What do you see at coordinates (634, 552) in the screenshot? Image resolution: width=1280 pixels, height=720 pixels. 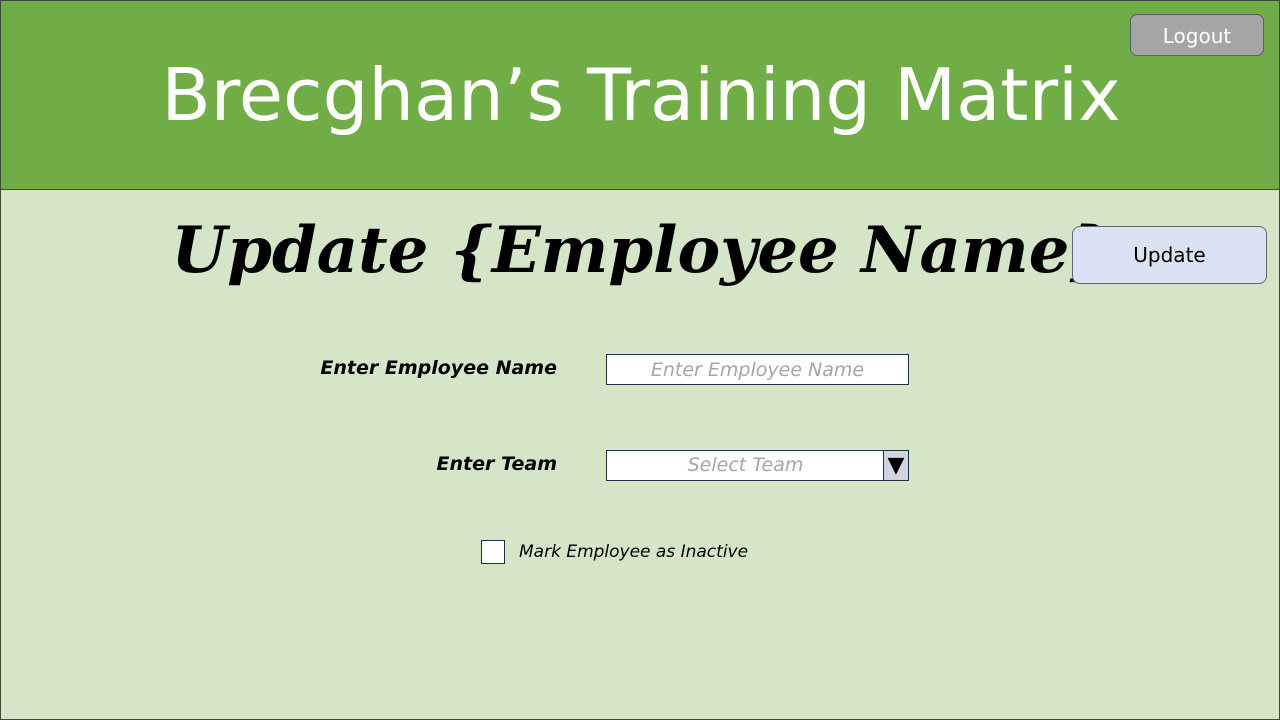 I see `inactive-checkbox-label: Mark Employee as Inactive` at bounding box center [634, 552].